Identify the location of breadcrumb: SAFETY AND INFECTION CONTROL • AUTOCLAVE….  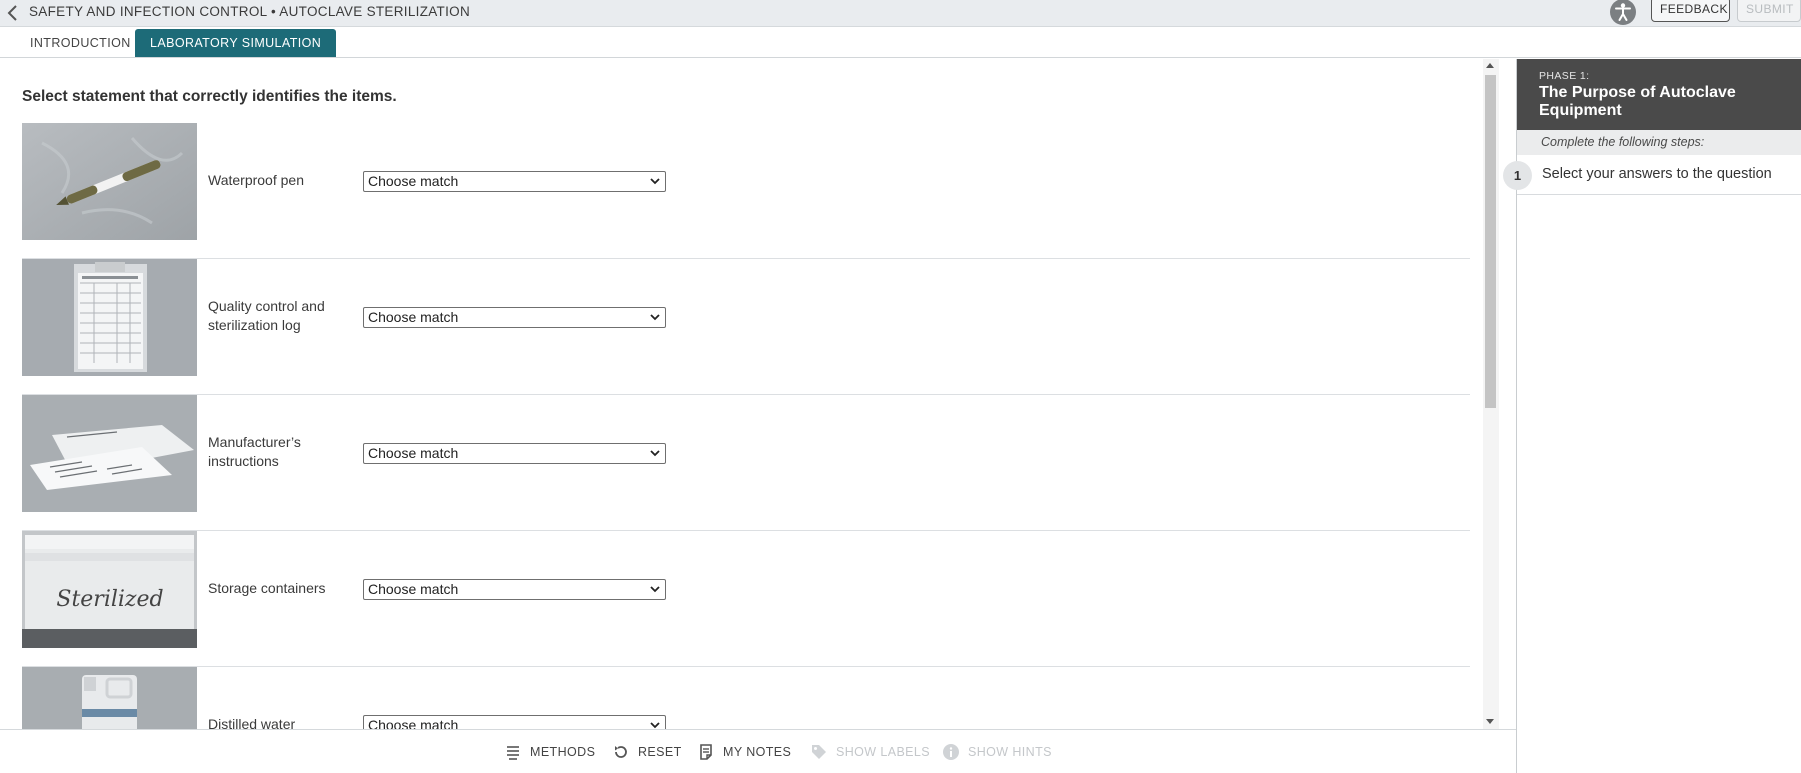
(249, 11).